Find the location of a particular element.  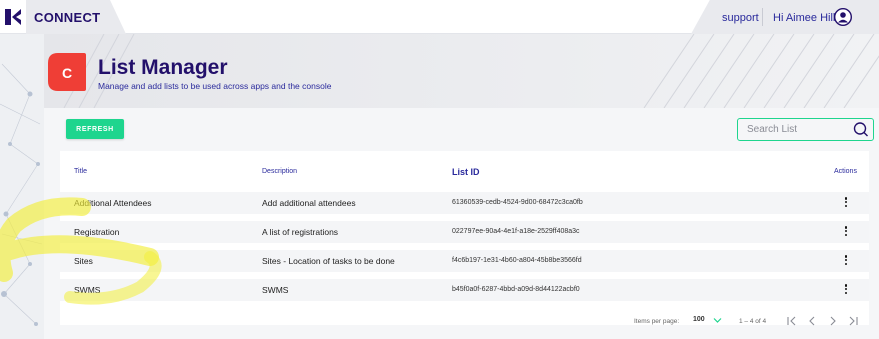

app-letter: C is located at coordinates (67, 73).